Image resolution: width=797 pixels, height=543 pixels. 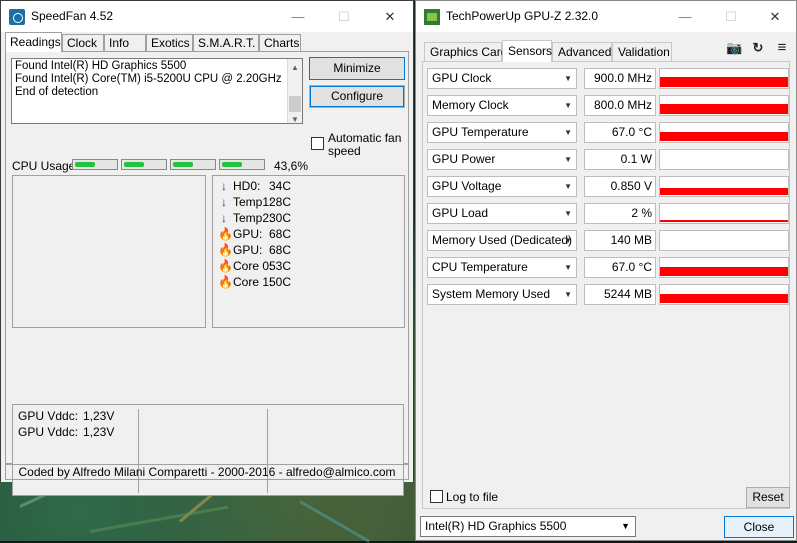 I want to click on automatic-fan-speed-checkbox, so click(x=317, y=143).